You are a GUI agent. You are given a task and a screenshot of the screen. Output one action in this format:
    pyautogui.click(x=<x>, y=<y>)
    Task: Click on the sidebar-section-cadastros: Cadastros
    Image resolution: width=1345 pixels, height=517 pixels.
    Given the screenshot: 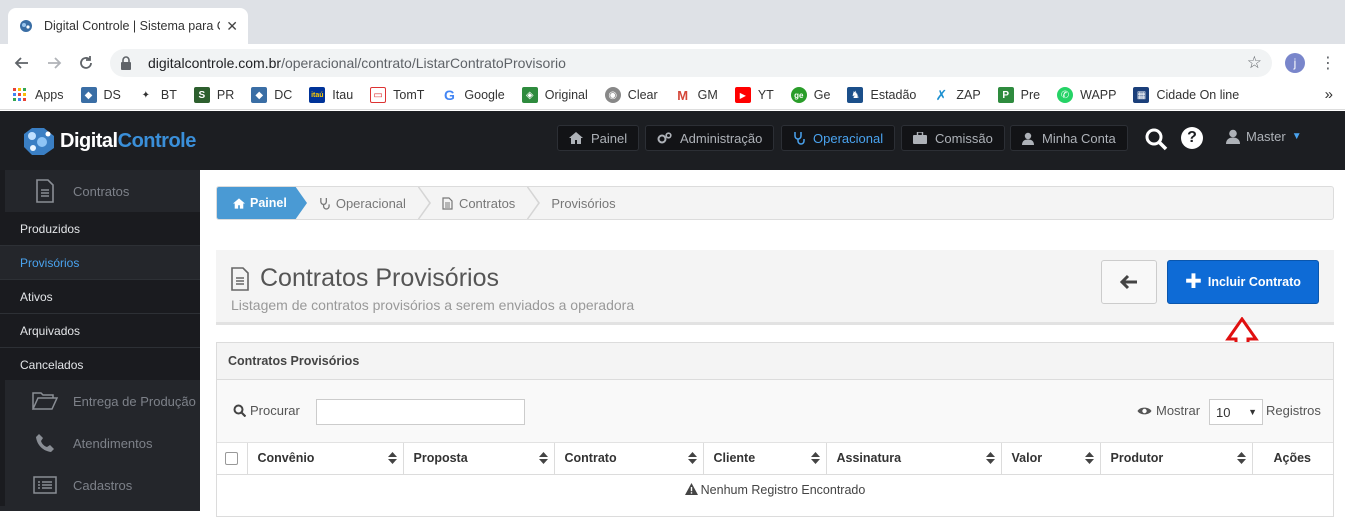 What is the action you would take?
    pyautogui.click(x=100, y=485)
    